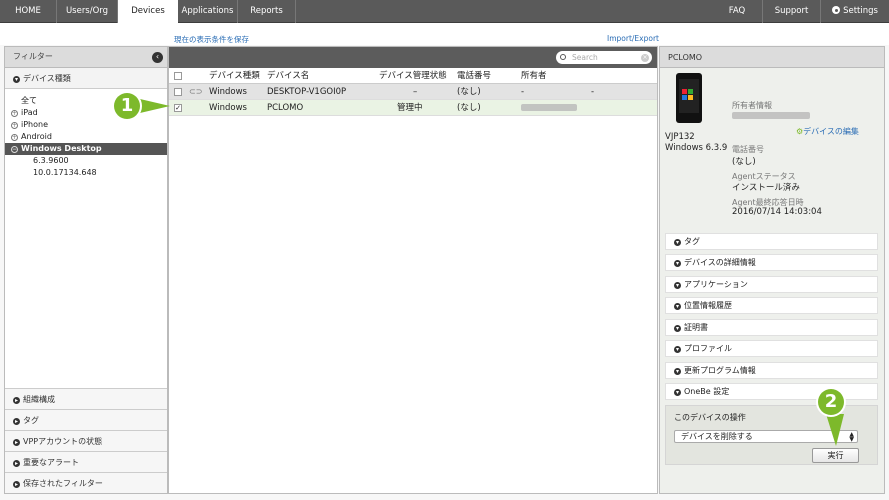  What do you see at coordinates (127, 106) in the screenshot?
I see `callout-1: 1` at bounding box center [127, 106].